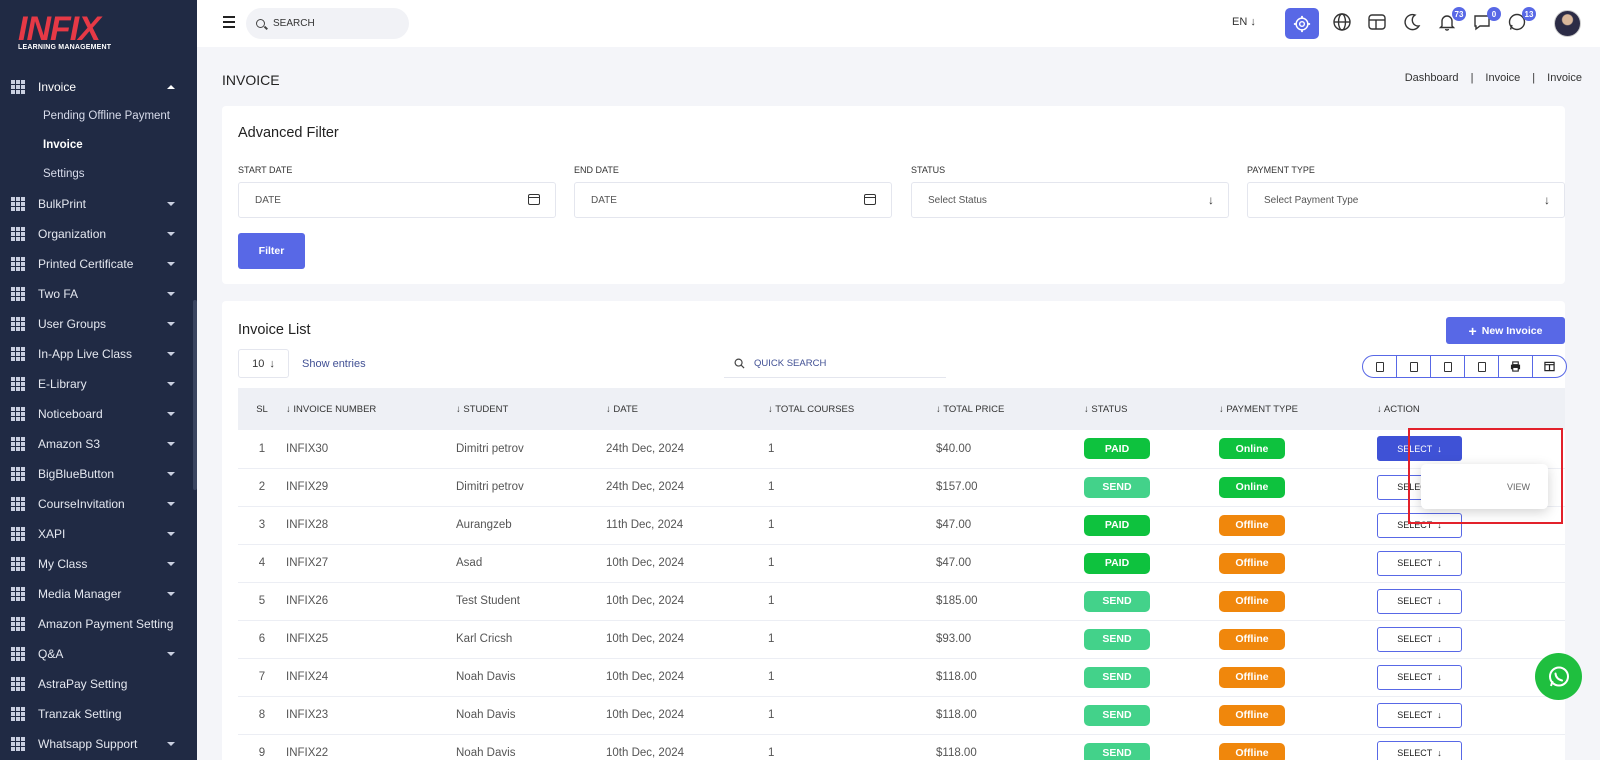  I want to click on settings-button, so click(1302, 23).